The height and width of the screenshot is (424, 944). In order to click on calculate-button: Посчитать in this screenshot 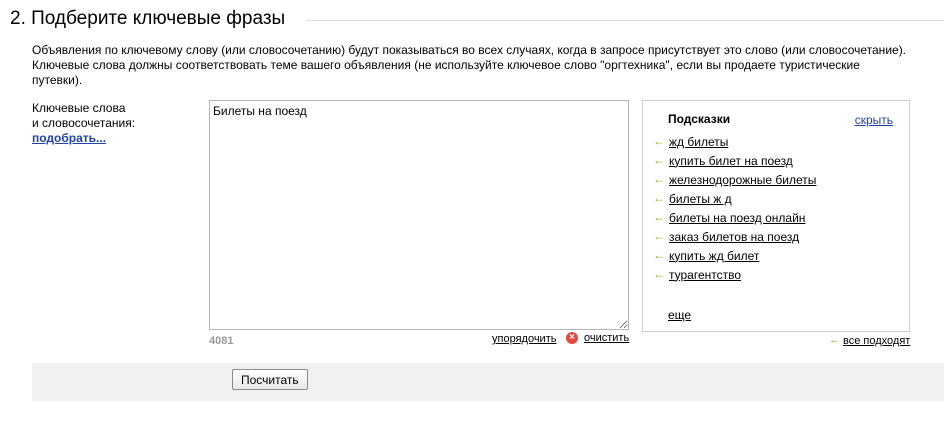, I will do `click(270, 379)`.